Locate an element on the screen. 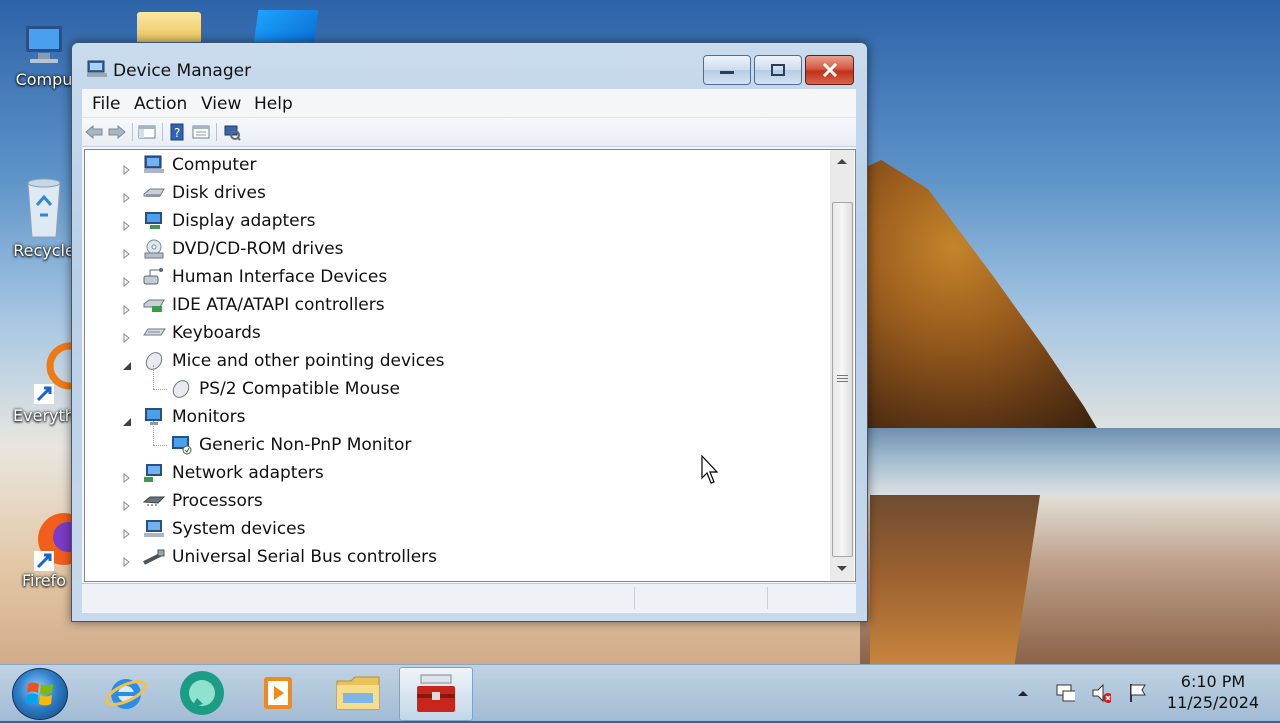 This screenshot has height=723, width=1280. thumb-grip-line is located at coordinates (842, 381).